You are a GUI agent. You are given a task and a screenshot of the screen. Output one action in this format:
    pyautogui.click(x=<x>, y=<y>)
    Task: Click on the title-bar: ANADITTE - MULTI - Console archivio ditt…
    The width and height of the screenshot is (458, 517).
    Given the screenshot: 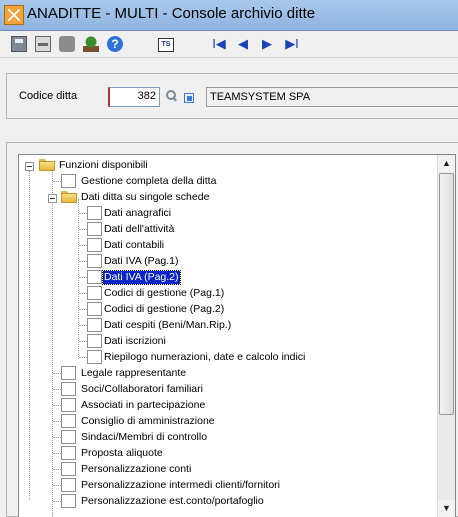 What is the action you would take?
    pyautogui.click(x=229, y=15)
    